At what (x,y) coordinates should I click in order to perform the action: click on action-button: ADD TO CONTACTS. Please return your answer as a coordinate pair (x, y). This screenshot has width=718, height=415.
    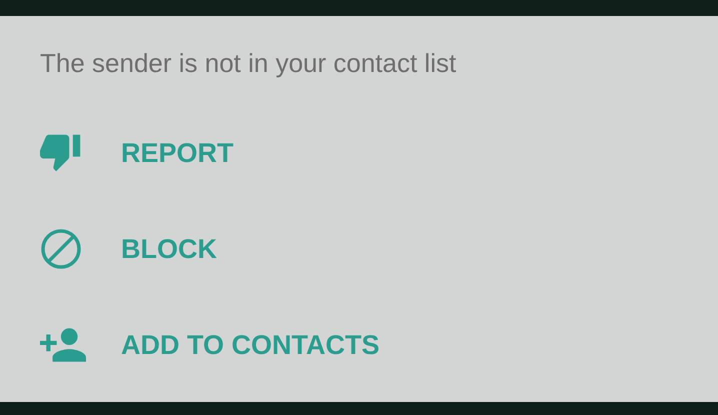
    Looking at the image, I should click on (250, 345).